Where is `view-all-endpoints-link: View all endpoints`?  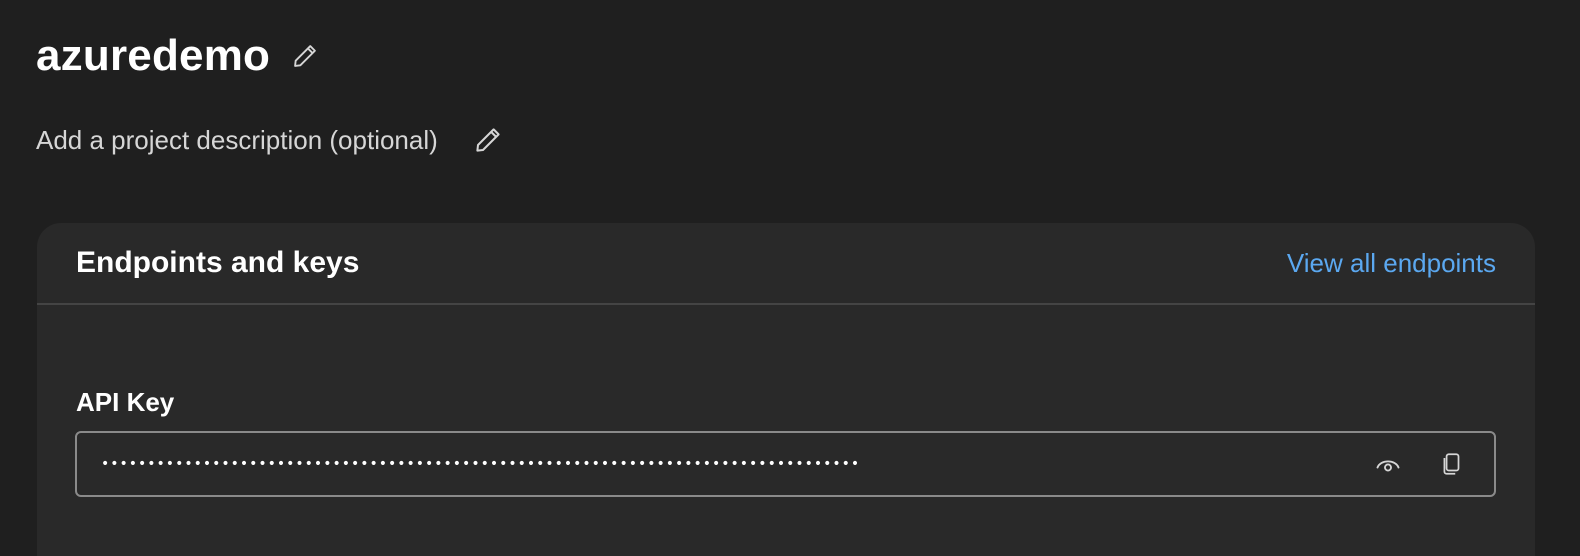
view-all-endpoints-link: View all endpoints is located at coordinates (1391, 263).